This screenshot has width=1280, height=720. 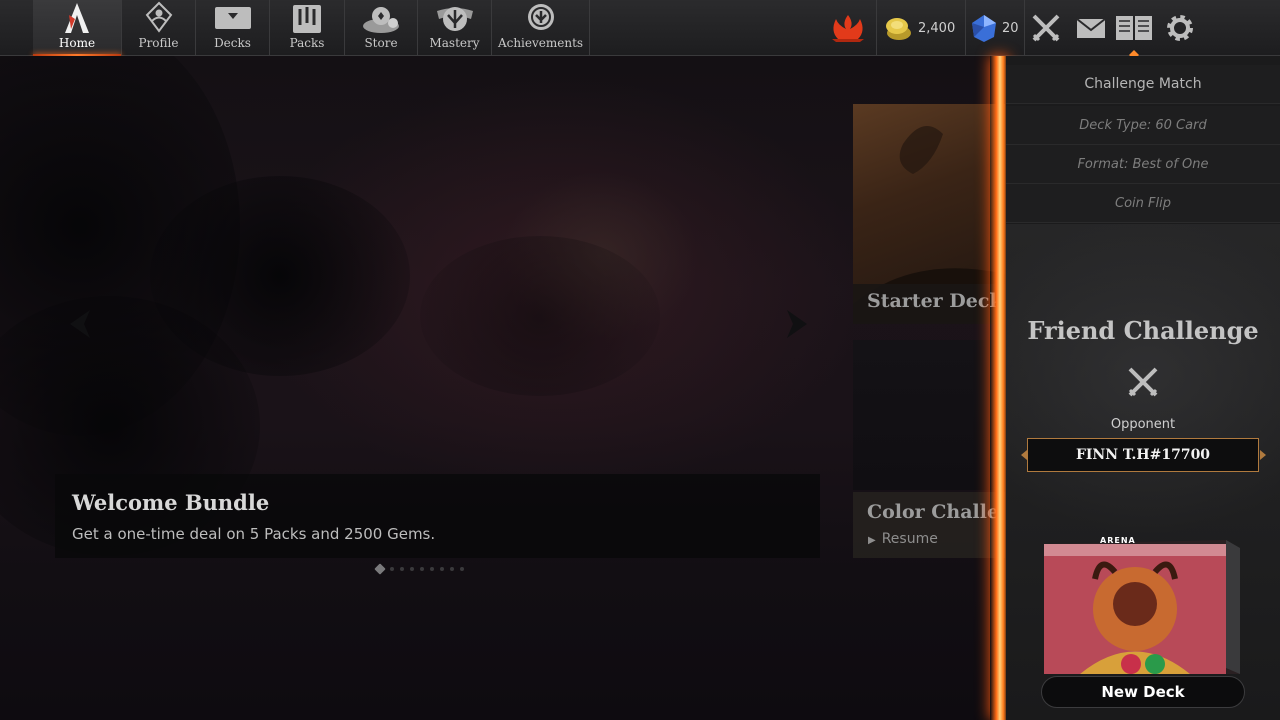 I want to click on nav-label: Store, so click(x=381, y=43).